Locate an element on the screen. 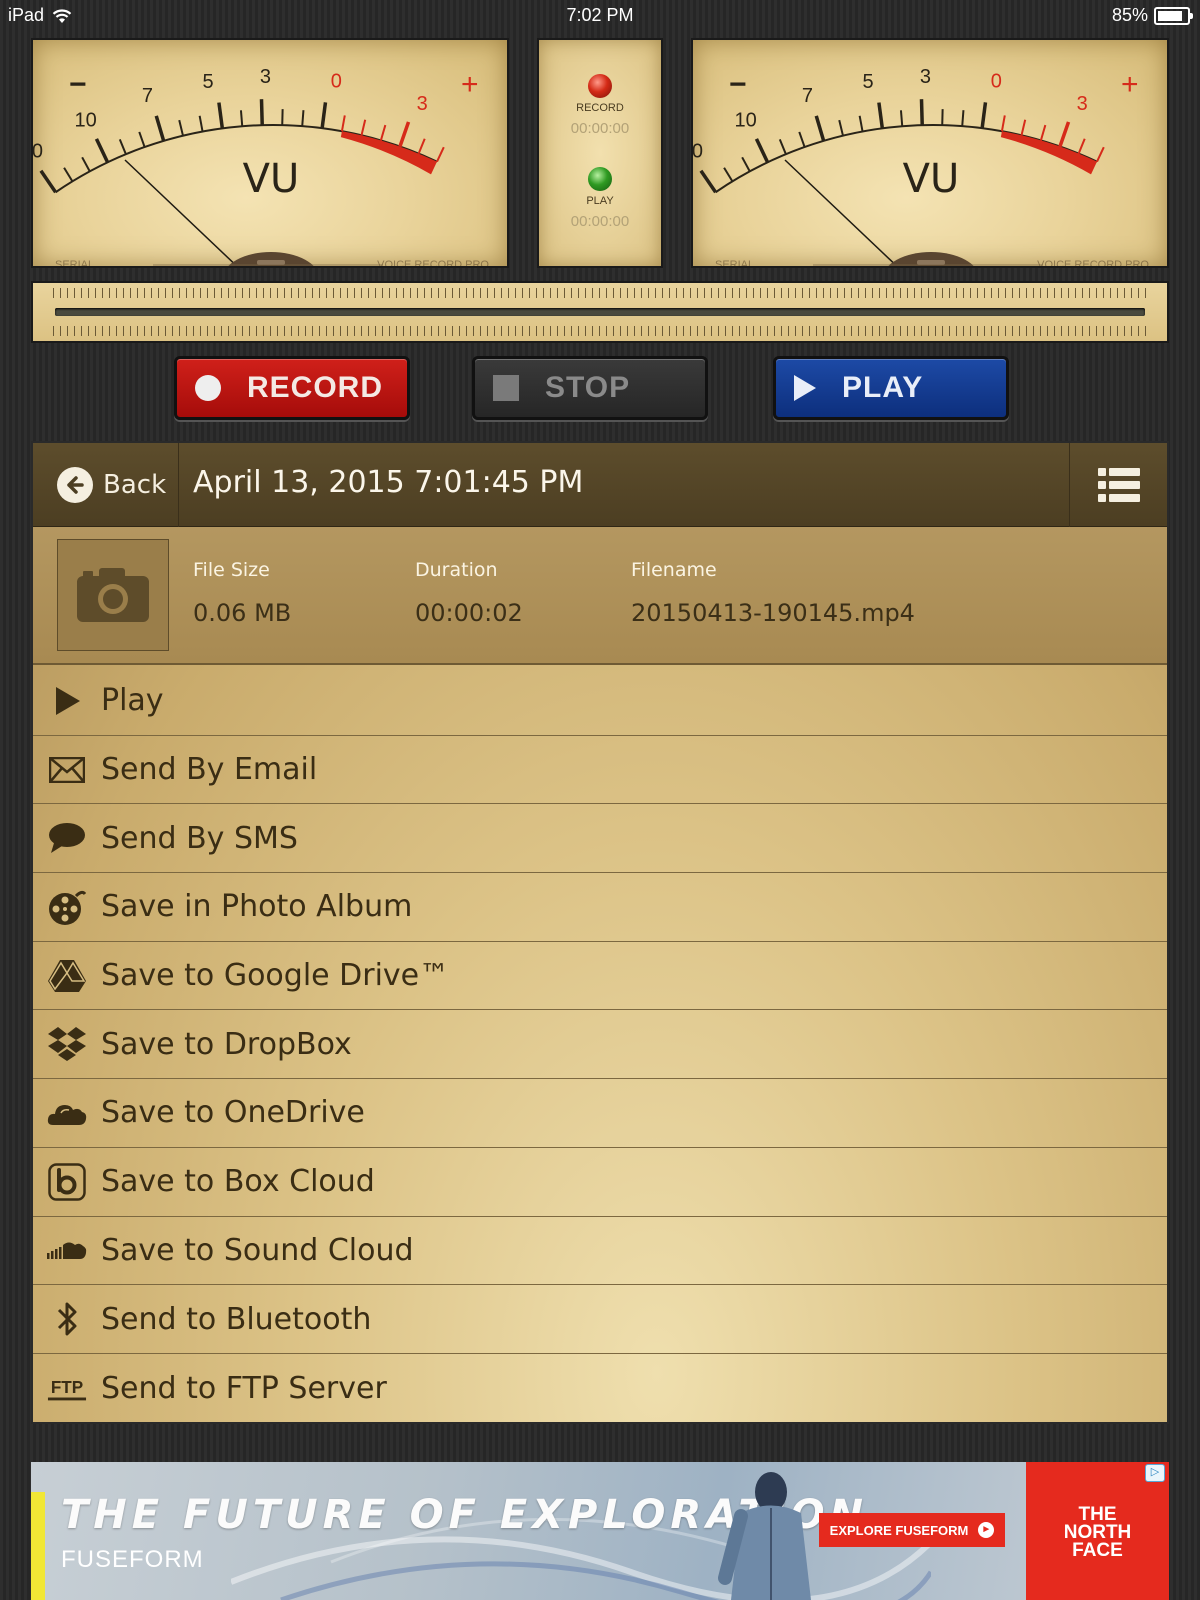  ad-cta-arrow-icon: ► is located at coordinates (986, 1530).